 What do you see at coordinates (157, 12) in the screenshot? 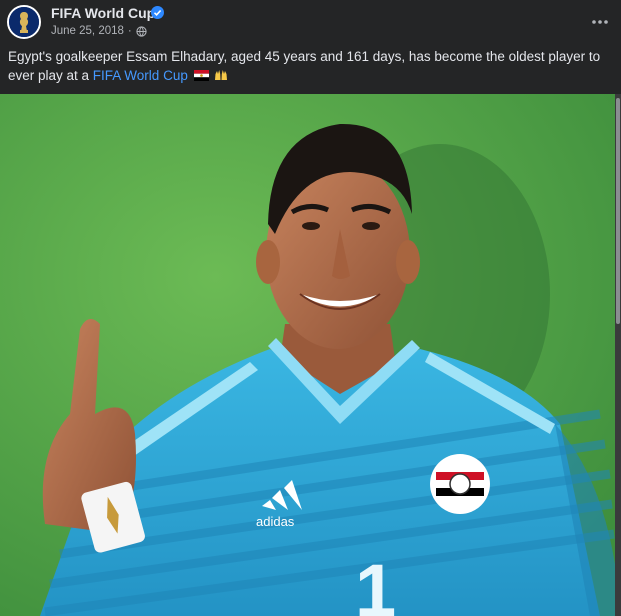
I see `verified-badge-icon` at bounding box center [157, 12].